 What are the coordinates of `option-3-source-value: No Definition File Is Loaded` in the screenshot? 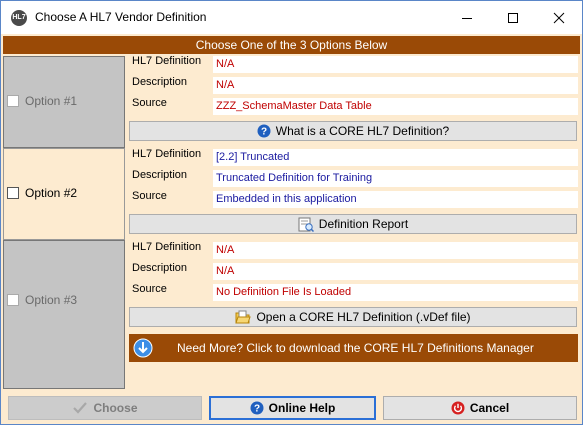 It's located at (395, 292).